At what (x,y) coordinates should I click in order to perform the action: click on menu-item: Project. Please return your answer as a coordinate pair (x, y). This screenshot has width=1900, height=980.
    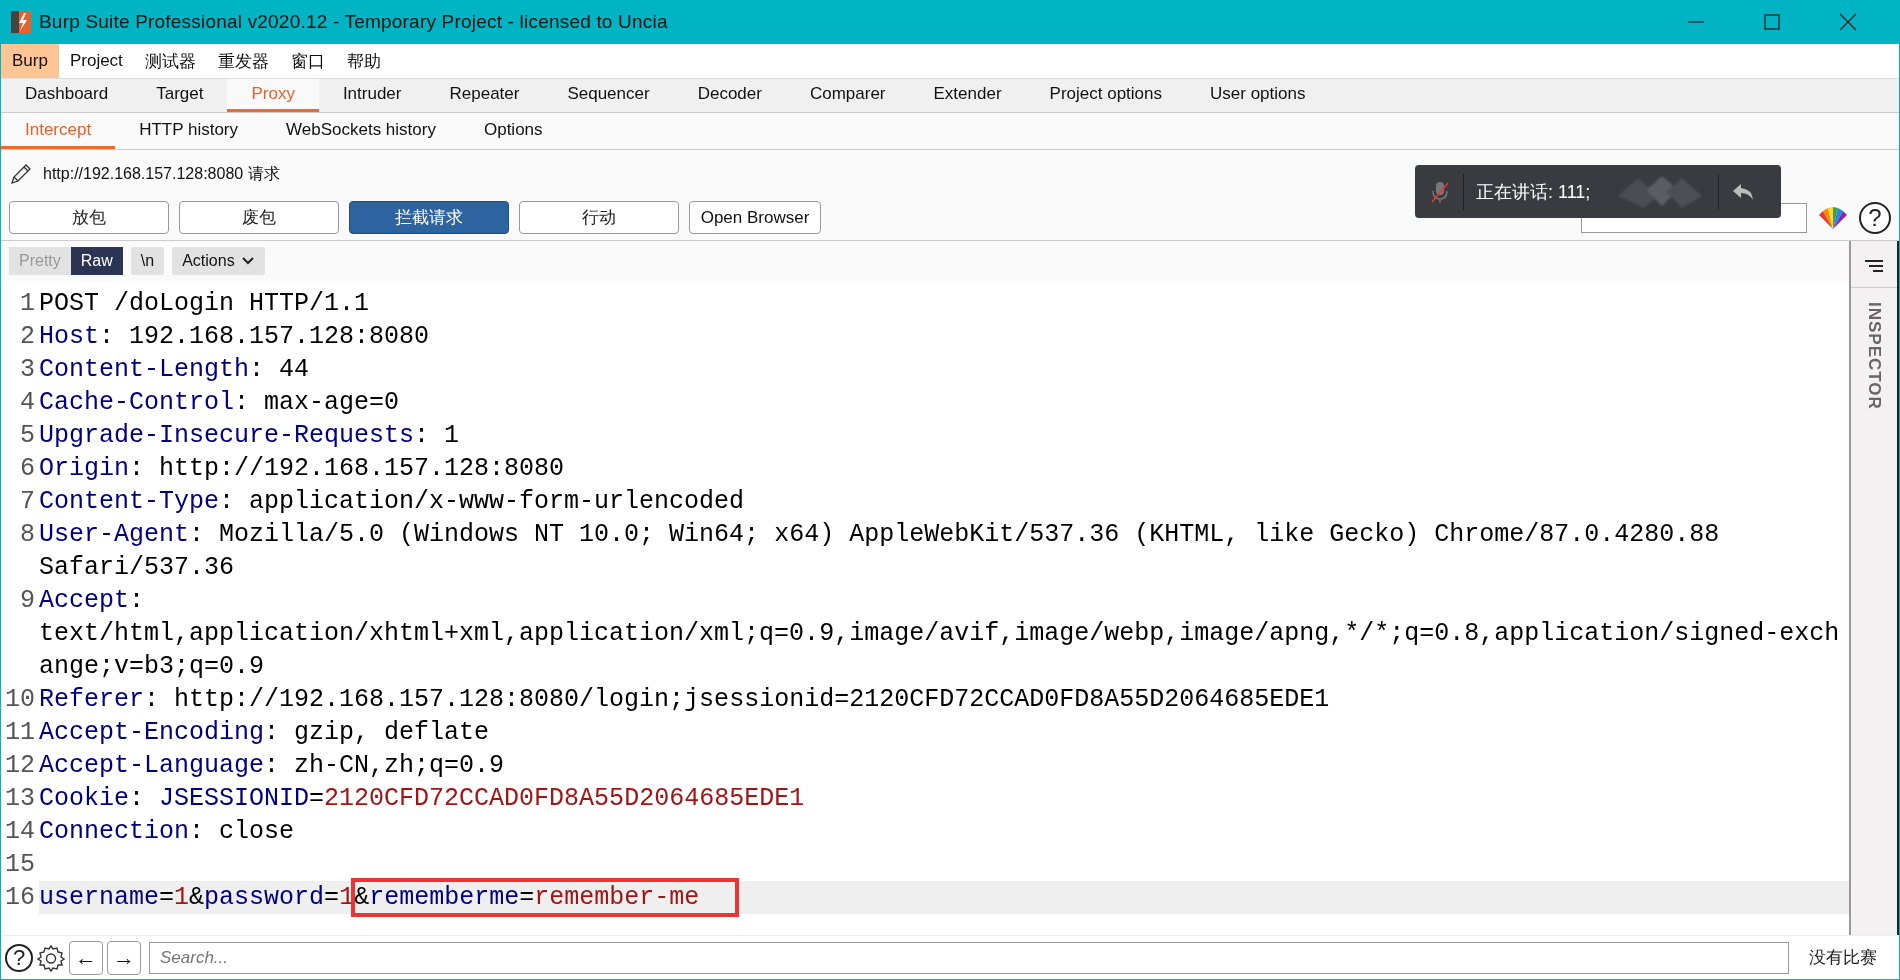
    Looking at the image, I should click on (96, 61).